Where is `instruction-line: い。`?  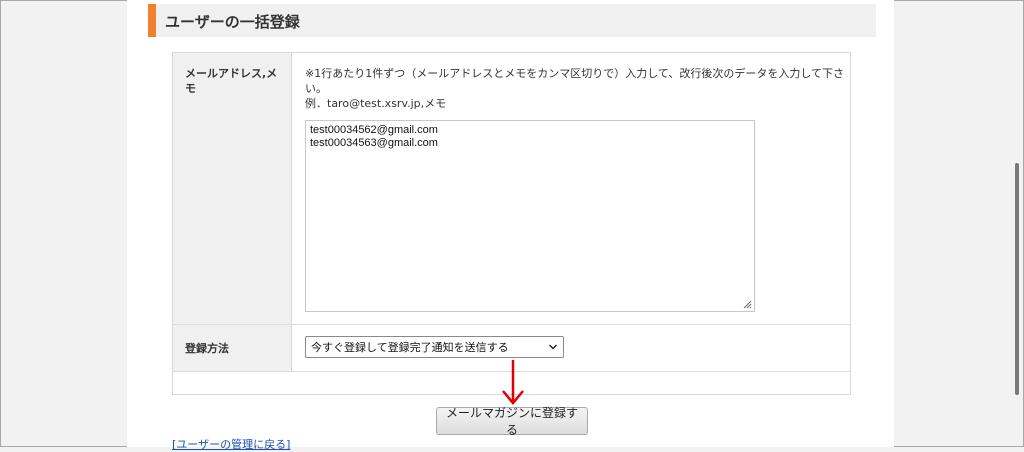
instruction-line: い。 is located at coordinates (316, 88).